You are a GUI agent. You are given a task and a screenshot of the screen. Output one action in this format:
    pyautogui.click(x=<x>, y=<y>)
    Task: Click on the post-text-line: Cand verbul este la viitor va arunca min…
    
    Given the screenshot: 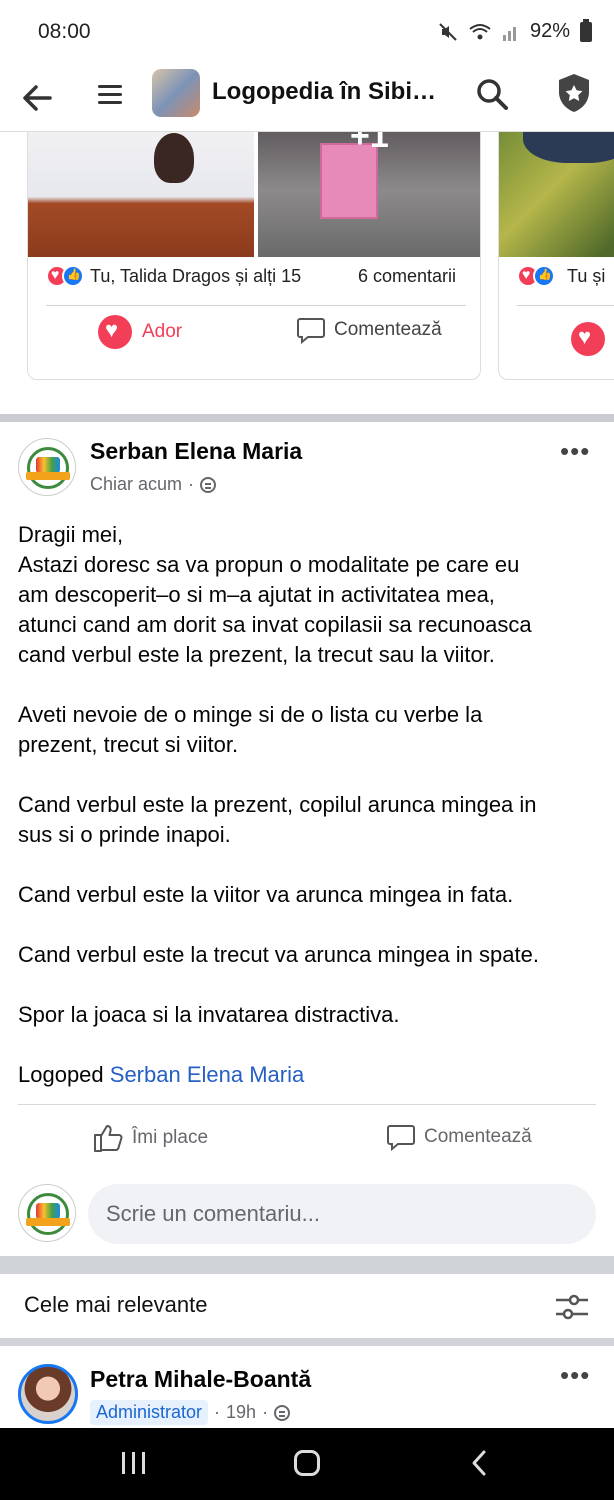 What is the action you would take?
    pyautogui.click(x=266, y=894)
    